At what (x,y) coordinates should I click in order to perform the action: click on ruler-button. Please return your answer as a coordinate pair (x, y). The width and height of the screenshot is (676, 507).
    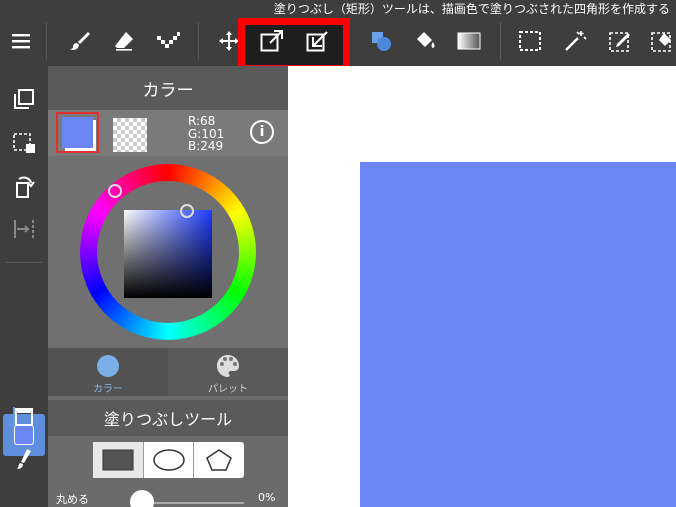
    Looking at the image, I should click on (24, 229).